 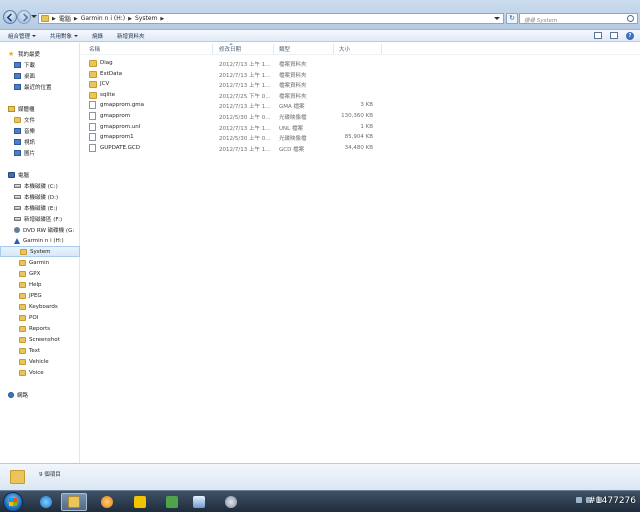 I want to click on table-row: gmapprom 2012/5/30 上午 0... 光碟映像檔 130,360 KB, so click(x=231, y=116).